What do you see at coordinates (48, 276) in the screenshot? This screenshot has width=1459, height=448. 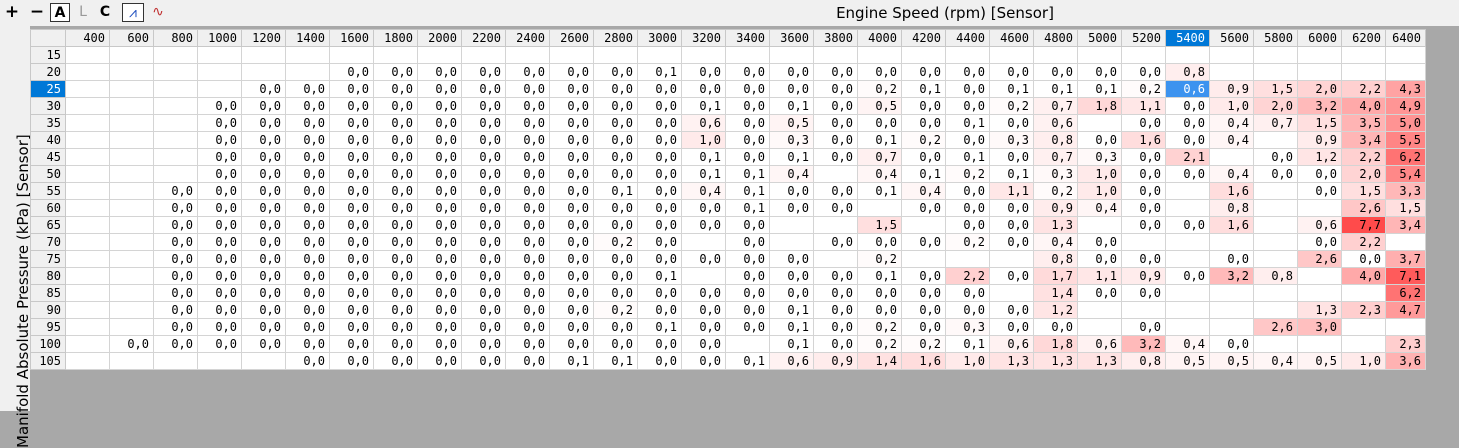 I see `row-header-80: 80` at bounding box center [48, 276].